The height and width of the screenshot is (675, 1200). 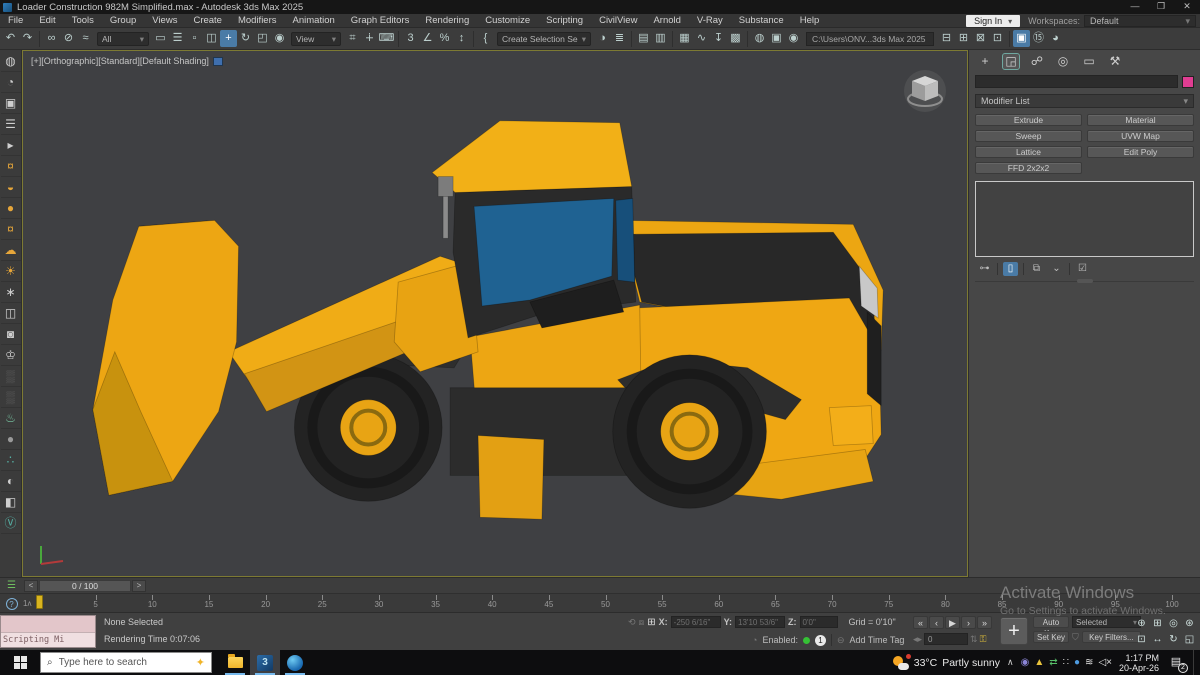 I want to click on taskbar-clock: 1:17 PM 20-Apr-26, so click(x=1139, y=663).